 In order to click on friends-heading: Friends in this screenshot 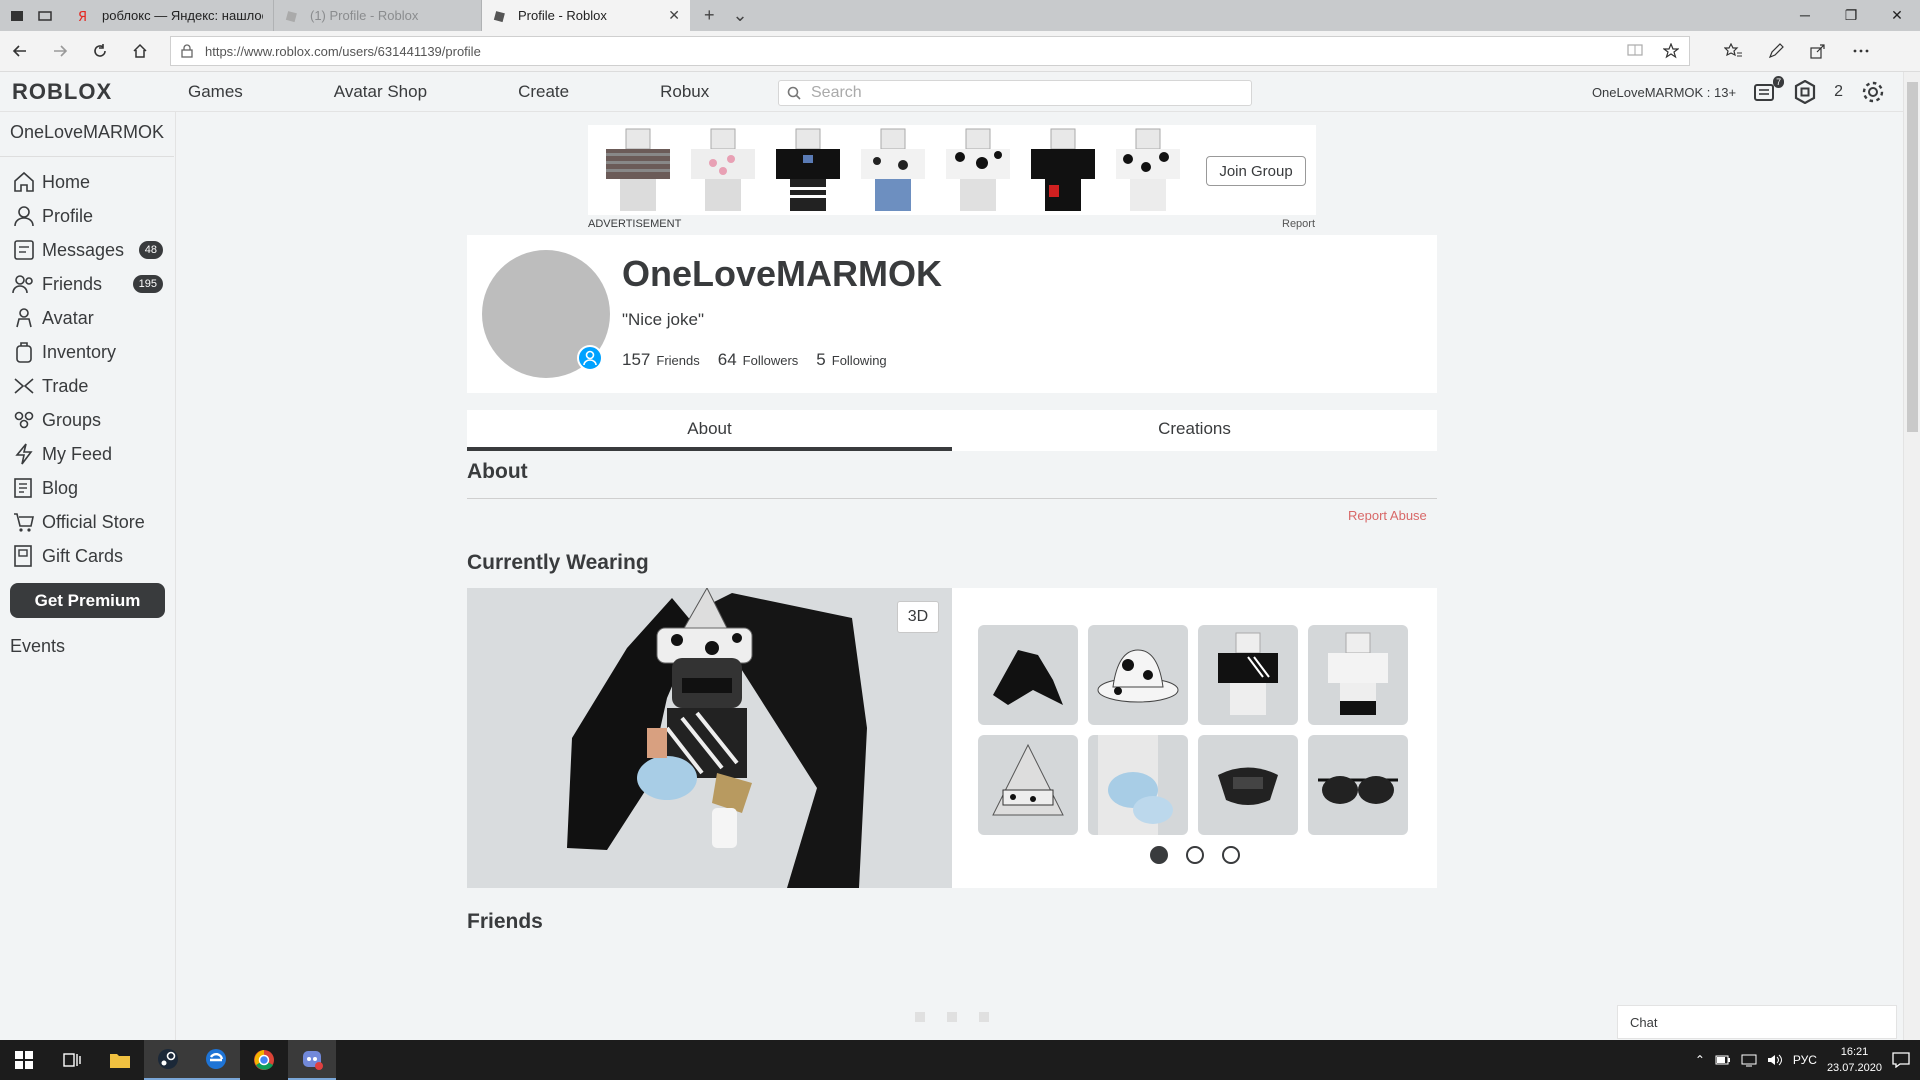, I will do `click(505, 921)`.